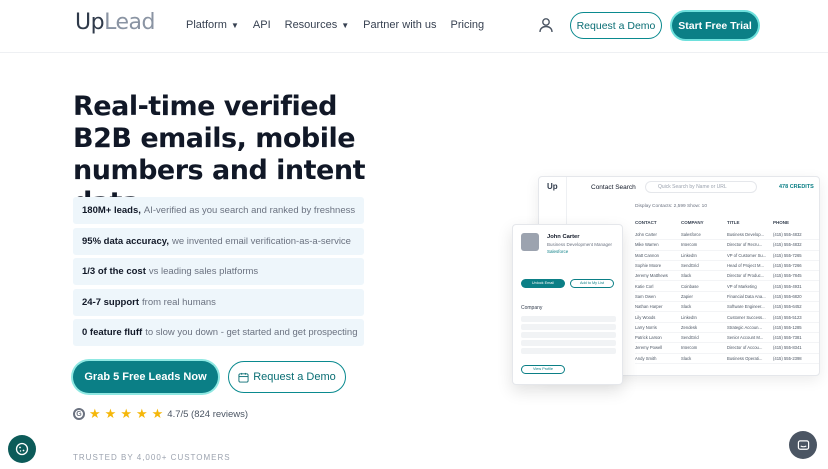  I want to click on table-cell: (415) 555-1285, so click(787, 327).